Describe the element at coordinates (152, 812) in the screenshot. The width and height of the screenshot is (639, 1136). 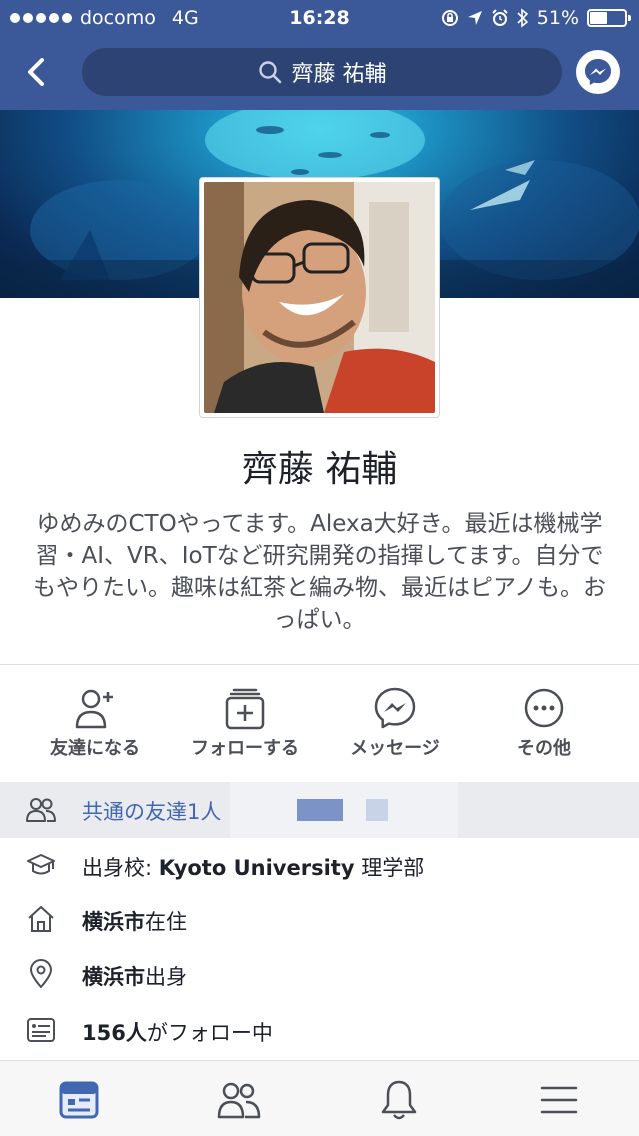
I see `mutual-friends-text: 共通の友達1人` at that location.